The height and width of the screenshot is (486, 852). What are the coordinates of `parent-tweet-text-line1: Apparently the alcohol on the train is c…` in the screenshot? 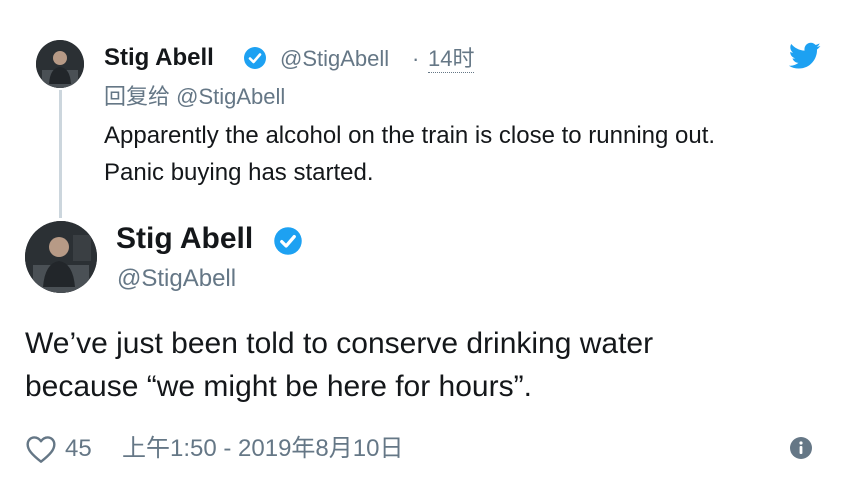 It's located at (410, 135).